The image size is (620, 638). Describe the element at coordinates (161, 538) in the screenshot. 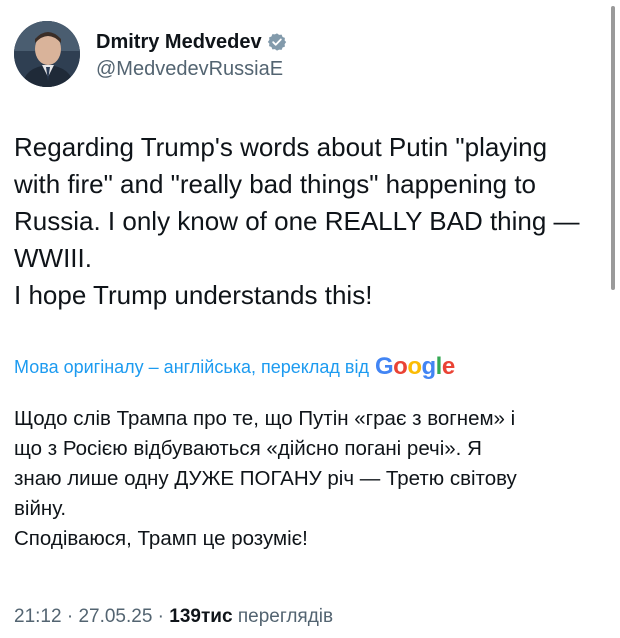

I see `translated-text-line: Сподіваюся, Трамп це розуміє!` at that location.